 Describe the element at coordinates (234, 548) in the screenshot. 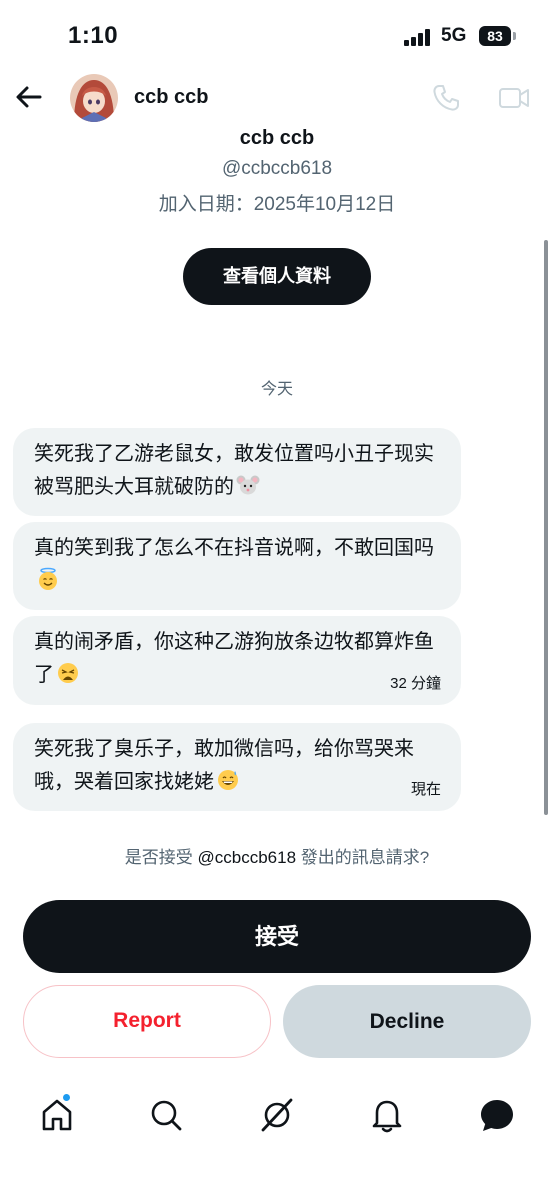

I see `message-text: 真的笑到我了怎么不在抖音说啊，不敢回国吗` at that location.